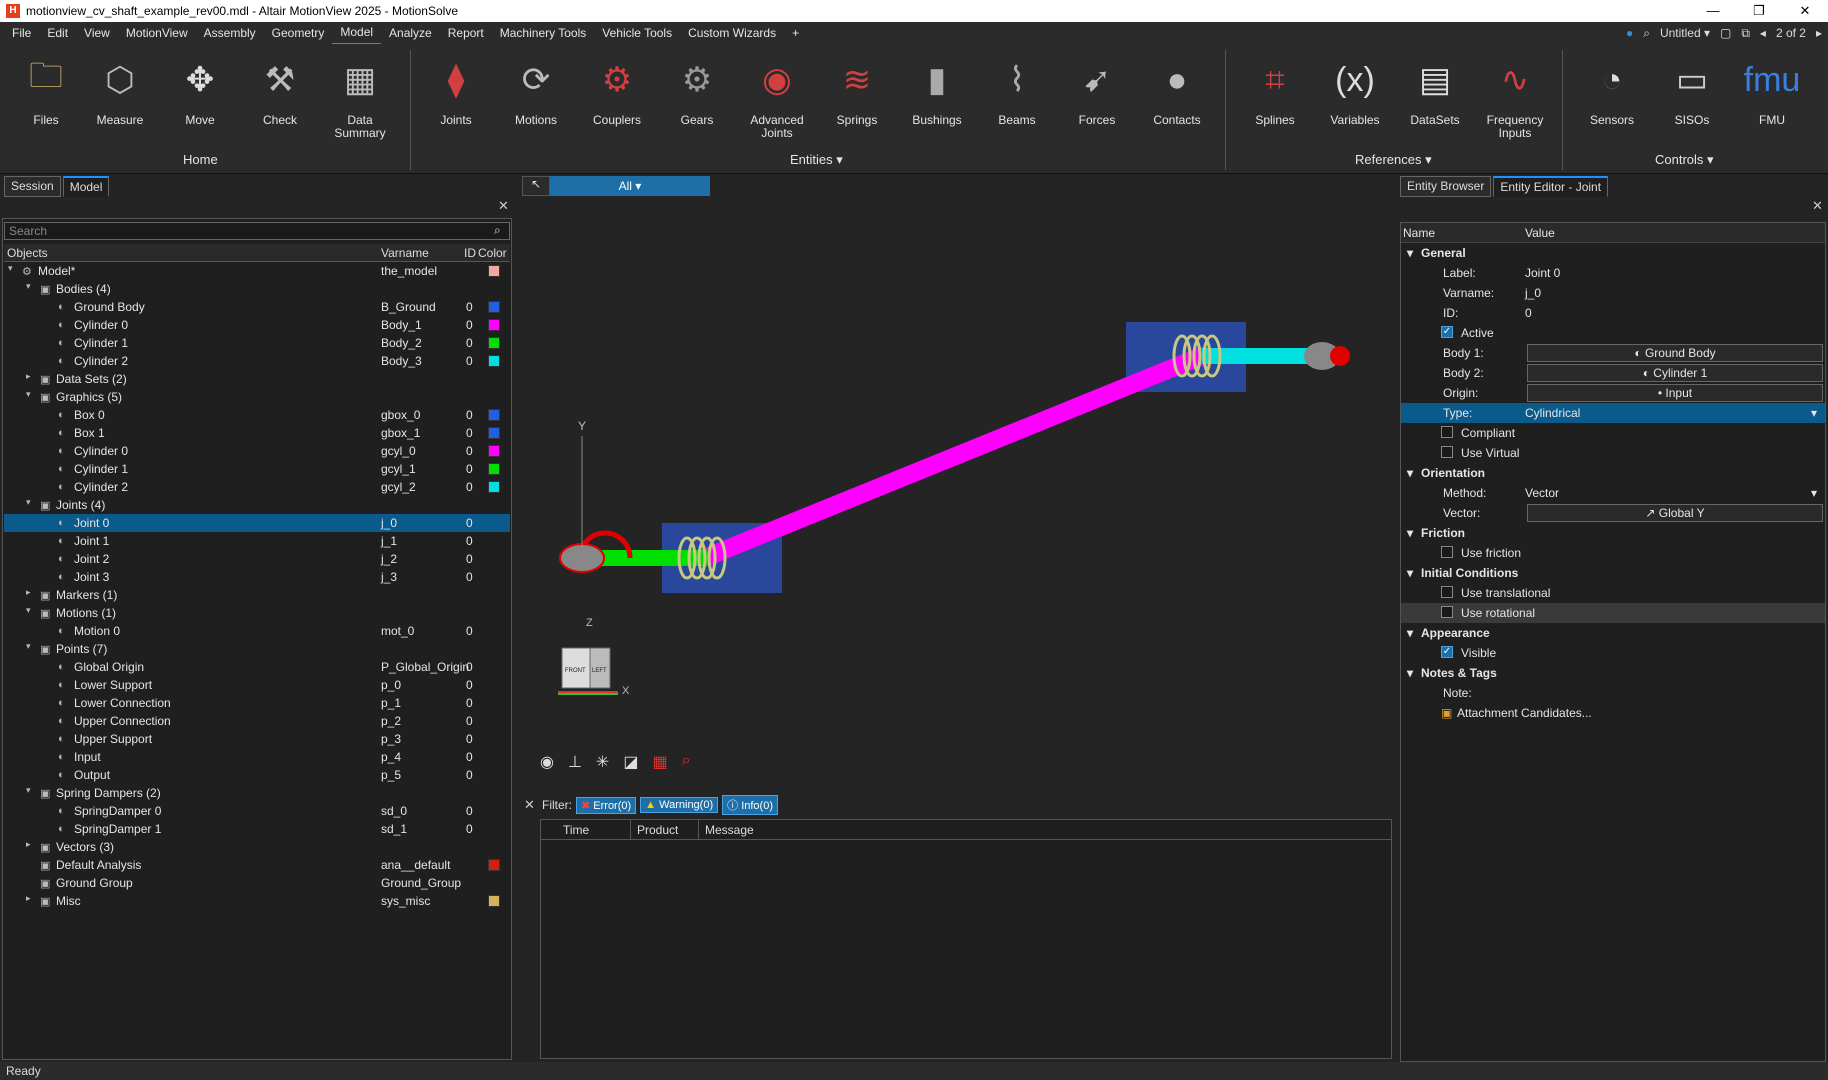 The image size is (1828, 1080). I want to click on tab-session: Session, so click(32, 186).